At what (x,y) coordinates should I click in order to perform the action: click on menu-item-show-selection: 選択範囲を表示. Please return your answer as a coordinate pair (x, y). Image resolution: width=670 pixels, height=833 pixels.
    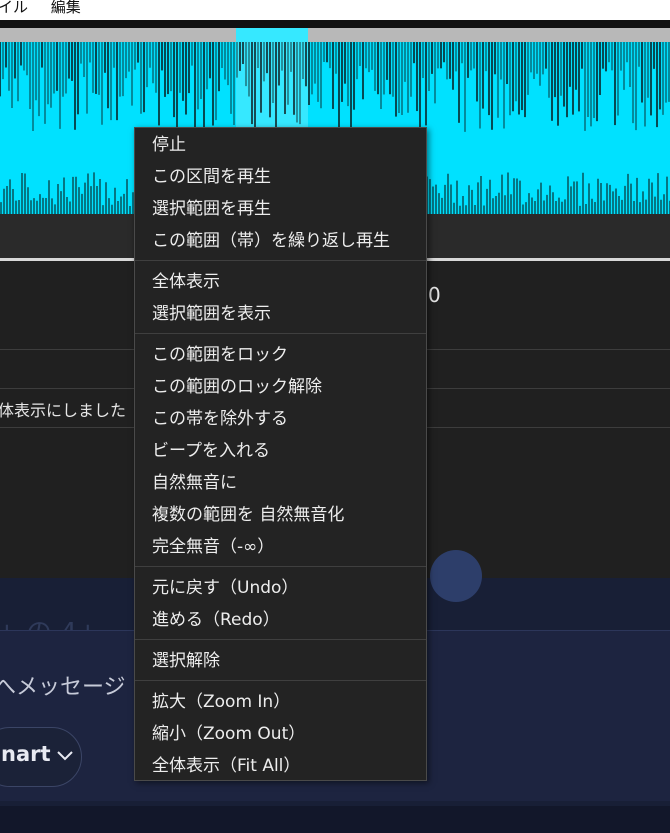
    Looking at the image, I should click on (211, 314).